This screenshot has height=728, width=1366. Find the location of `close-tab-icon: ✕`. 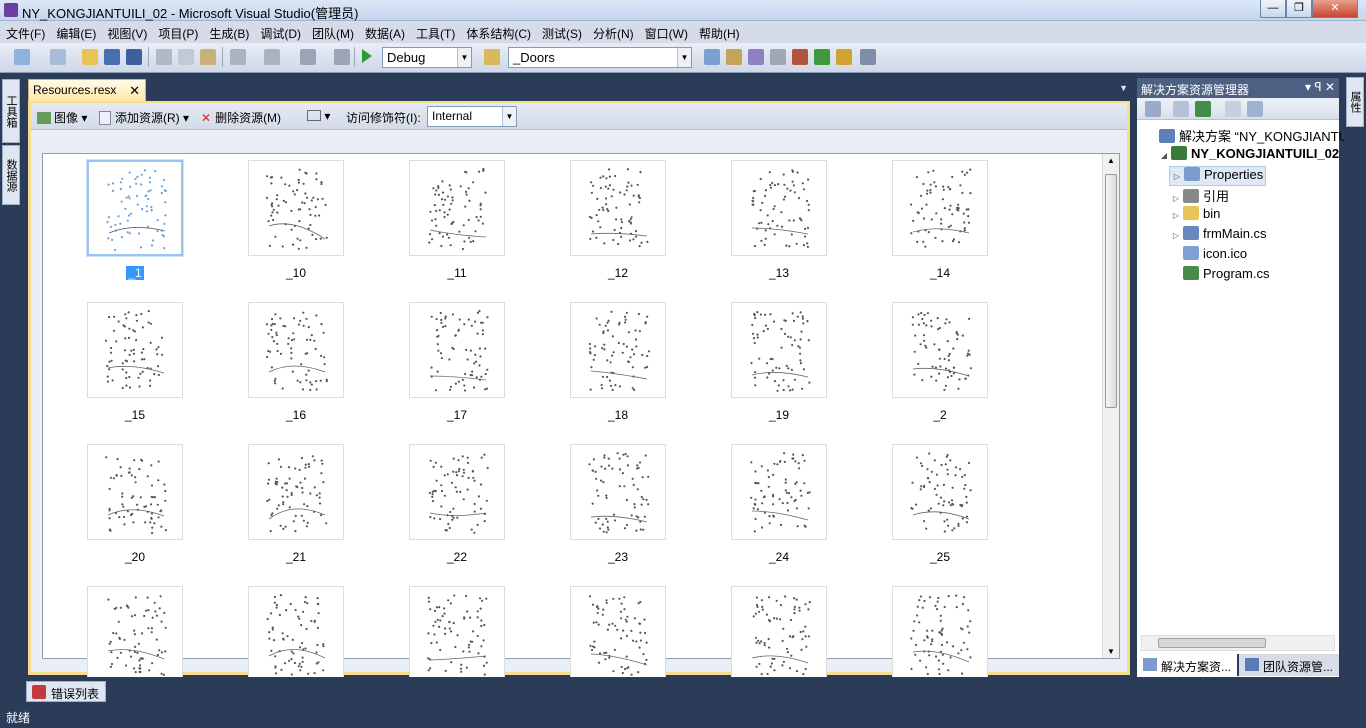

close-tab-icon: ✕ is located at coordinates (134, 91).